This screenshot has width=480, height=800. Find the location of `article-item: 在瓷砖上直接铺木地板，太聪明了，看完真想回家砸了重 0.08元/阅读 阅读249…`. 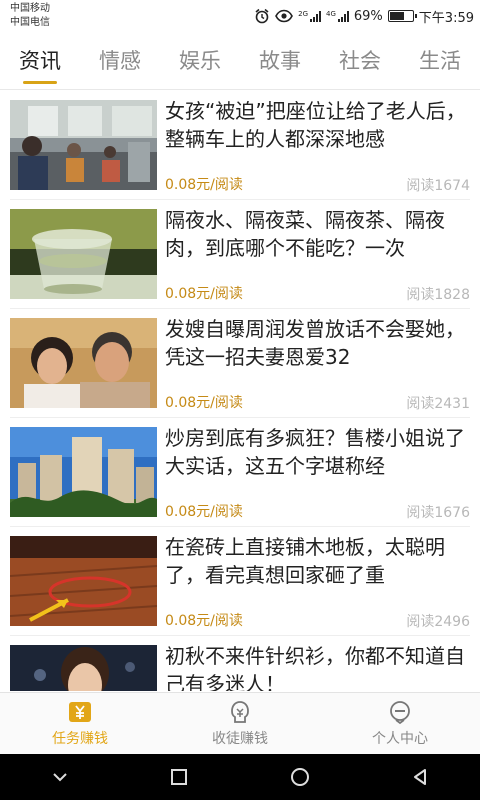

article-item: 在瓷砖上直接铺木地板，太聪明了，看完真想回家砸了重 0.08元/阅读 阅读249… is located at coordinates (240, 581).